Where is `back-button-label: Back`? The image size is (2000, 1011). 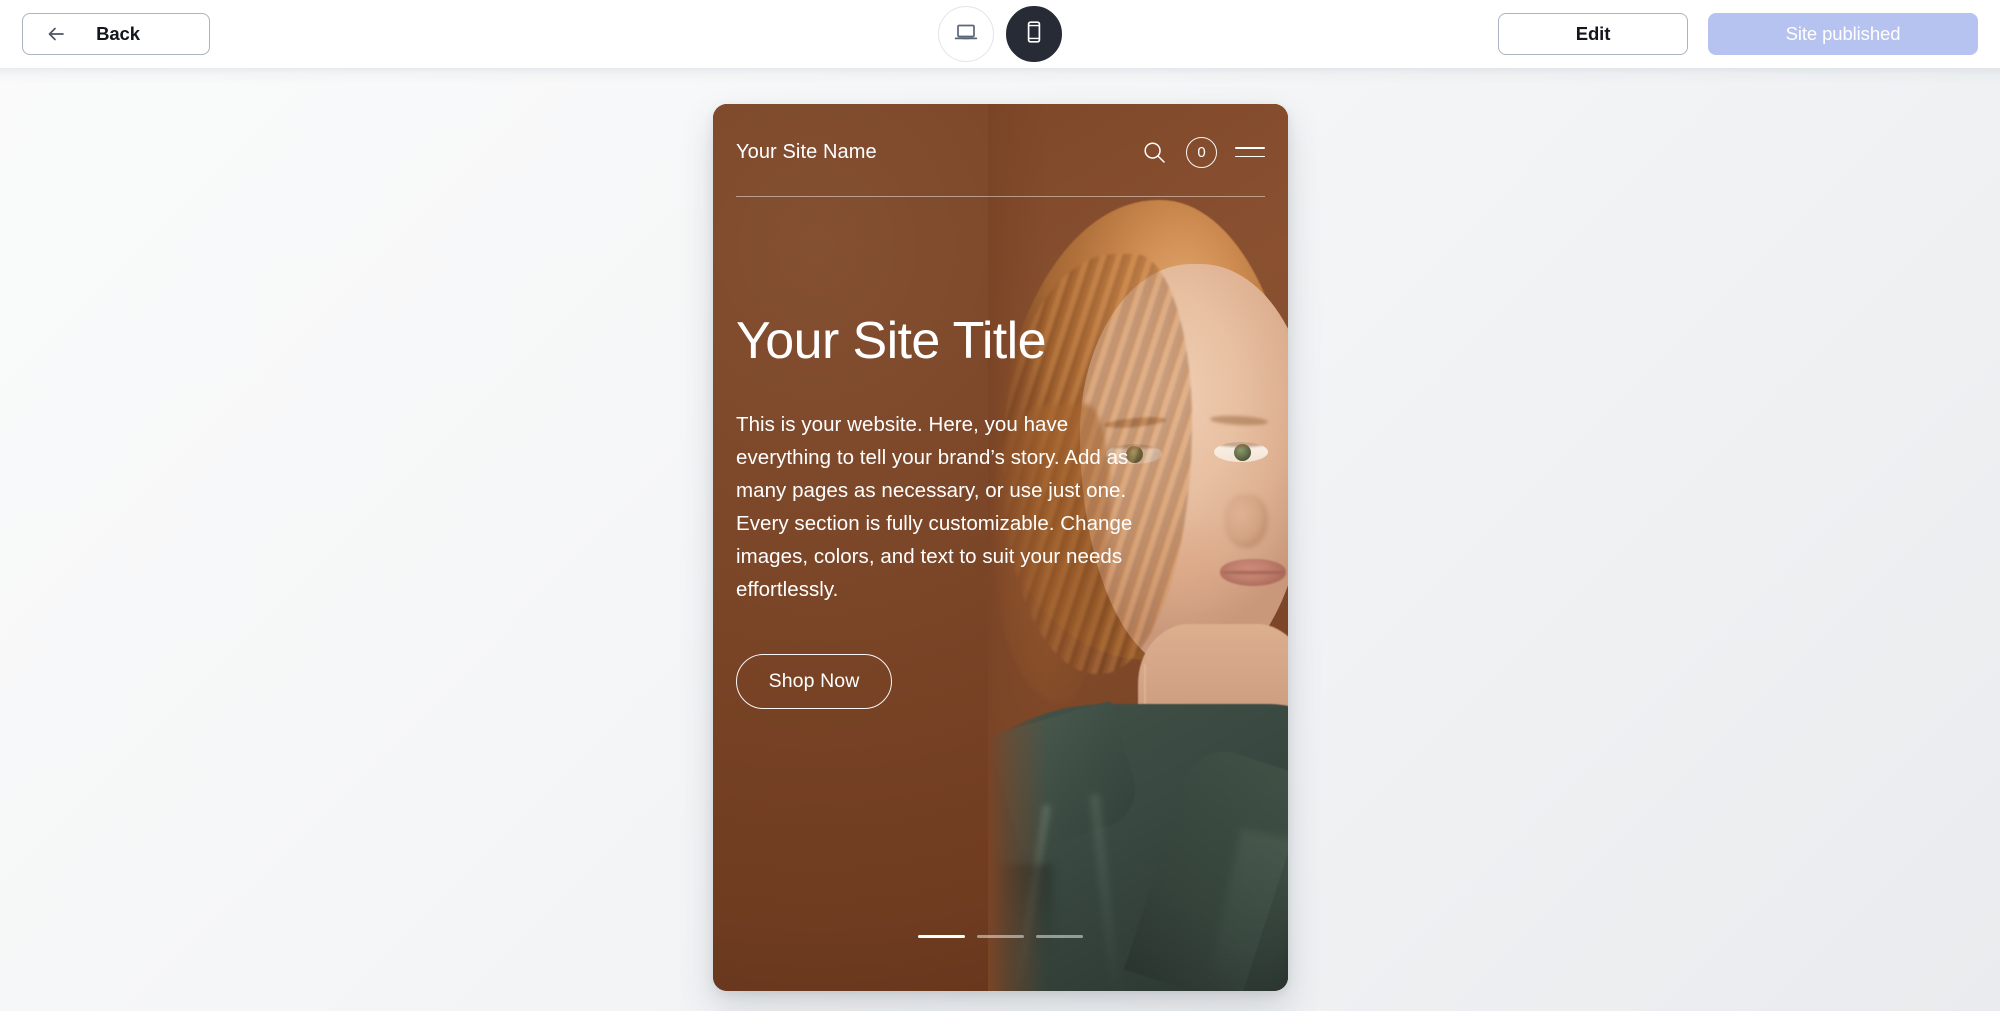 back-button-label: Back is located at coordinates (118, 33).